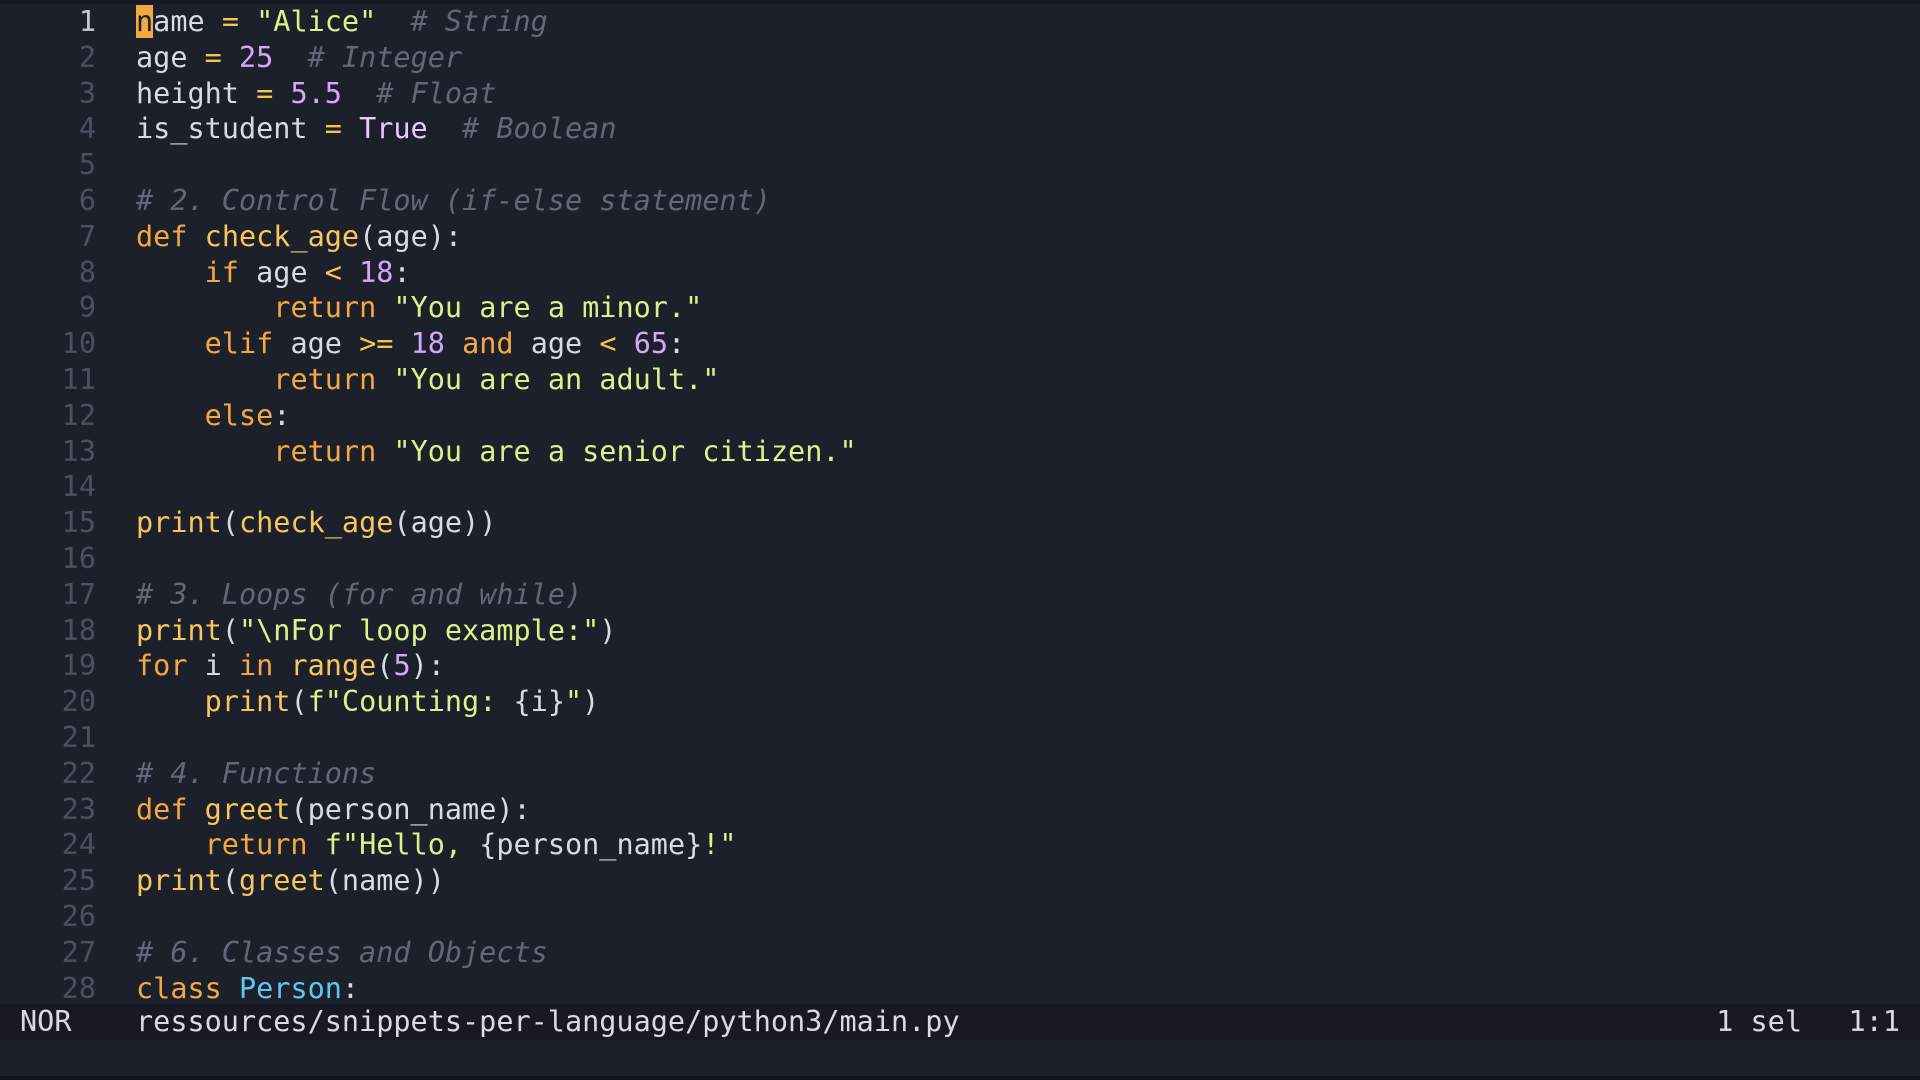  I want to click on code-line: 9 return "You are a minor.", so click(351, 308).